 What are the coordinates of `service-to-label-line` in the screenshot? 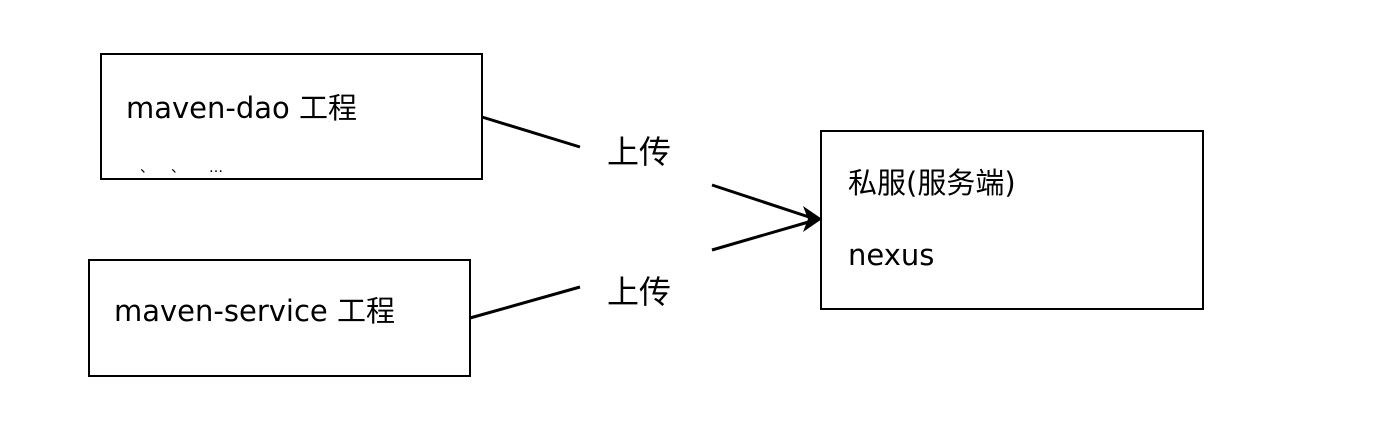 It's located at (525, 302).